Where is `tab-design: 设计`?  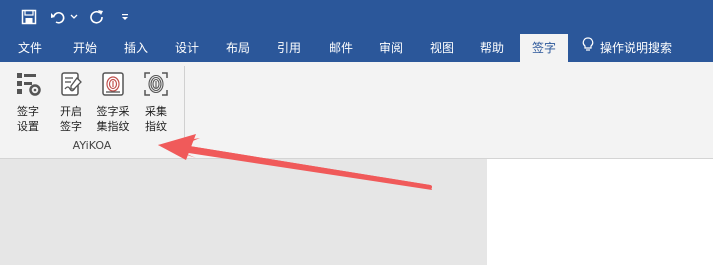 tab-design: 设计 is located at coordinates (187, 48).